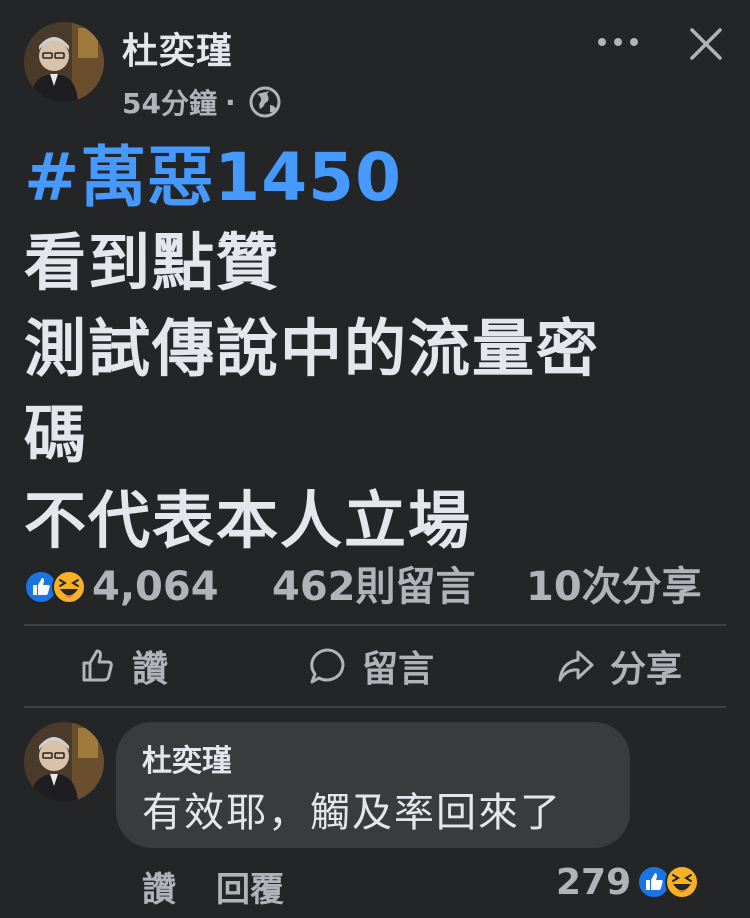  I want to click on post-text-line: 看到點贊, so click(152, 262).